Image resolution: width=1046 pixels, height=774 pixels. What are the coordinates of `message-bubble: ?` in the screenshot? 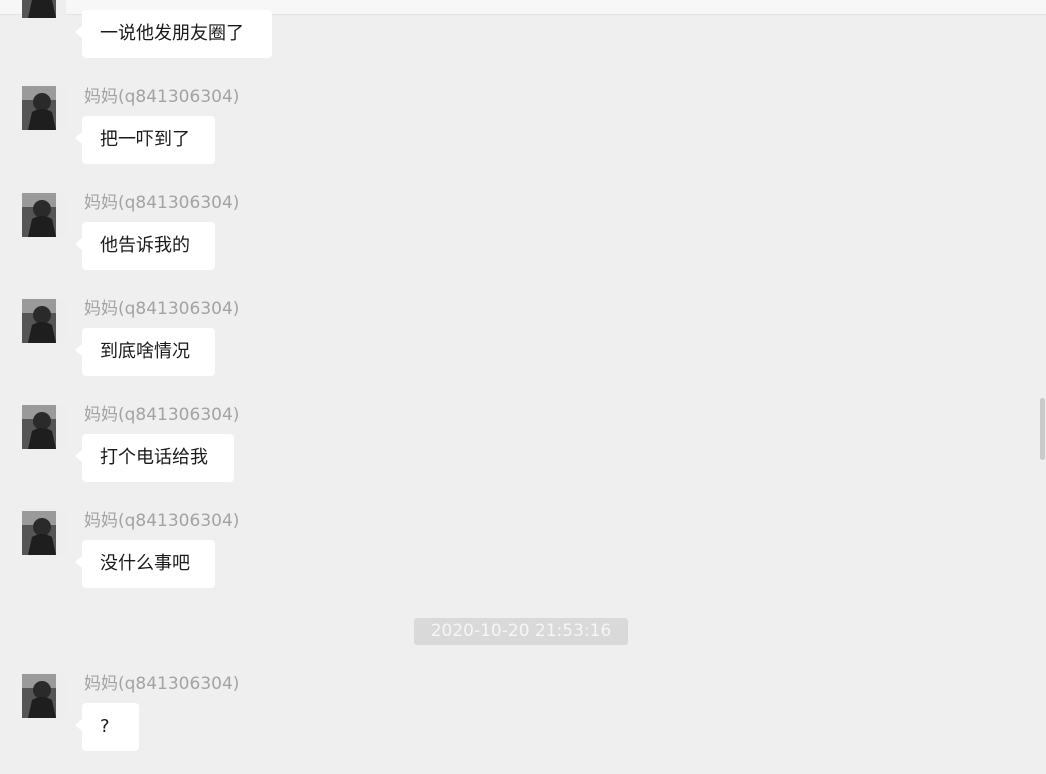 It's located at (107, 727).